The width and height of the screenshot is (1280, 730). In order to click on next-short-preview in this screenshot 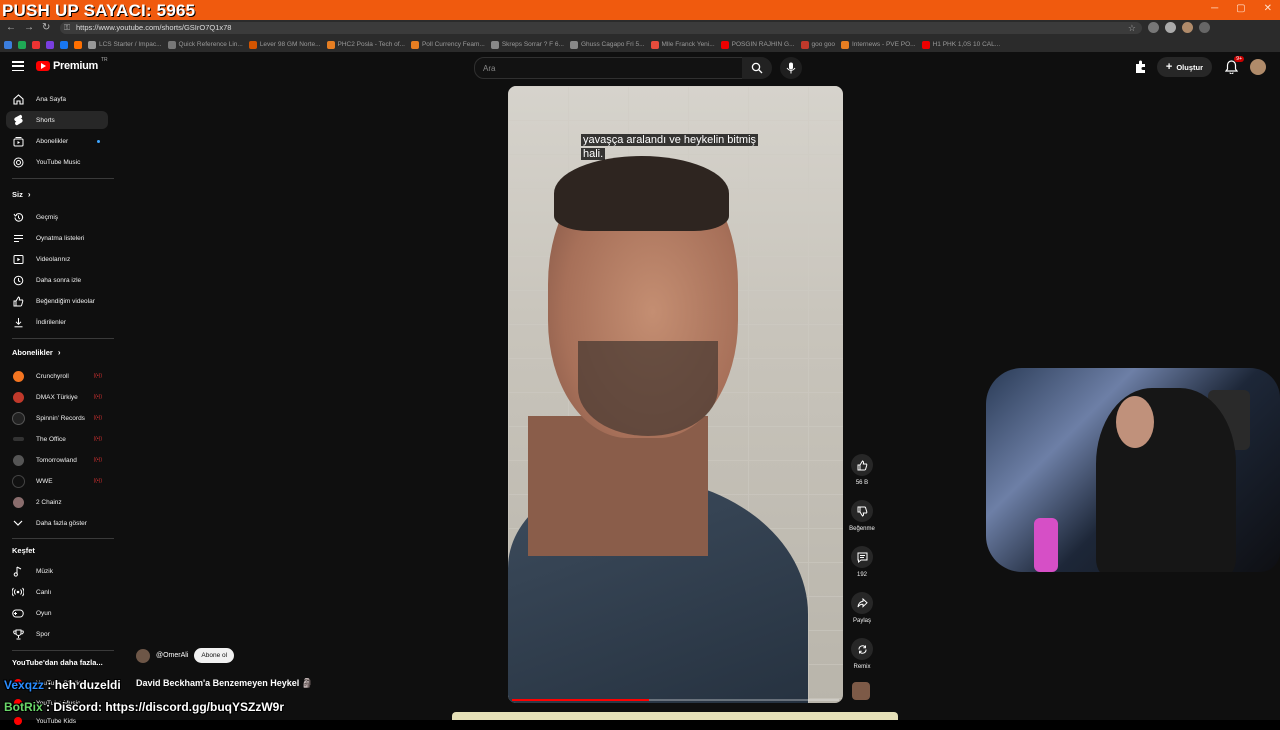, I will do `click(675, 716)`.